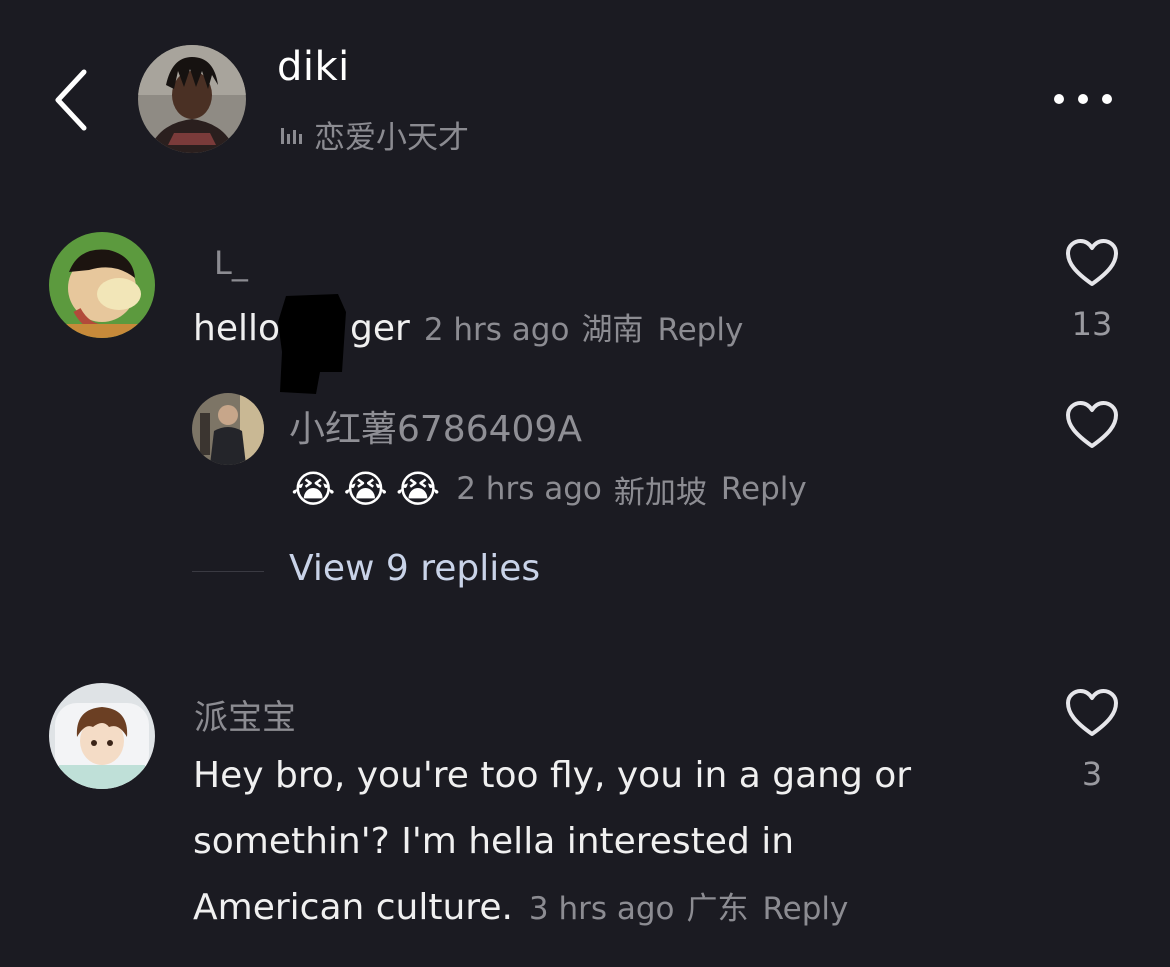  I want to click on reply-location: 新加坡, so click(660, 492).